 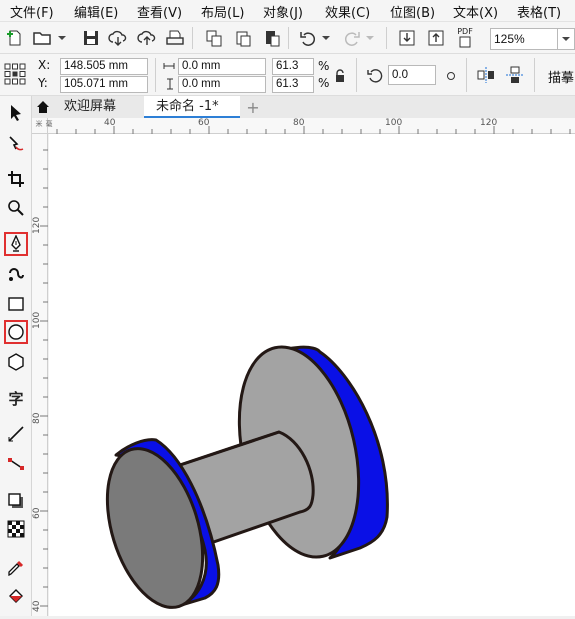 What do you see at coordinates (16, 332) in the screenshot?
I see `ellipse-tool` at bounding box center [16, 332].